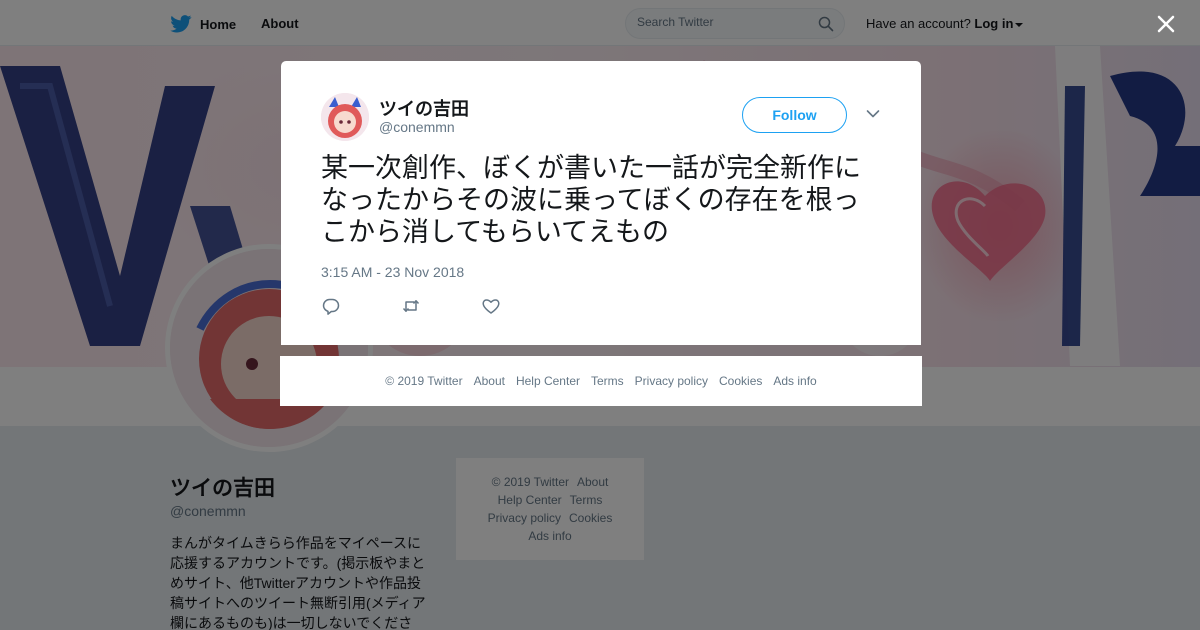 The image size is (1200, 630). What do you see at coordinates (1166, 24) in the screenshot?
I see `close-icon` at bounding box center [1166, 24].